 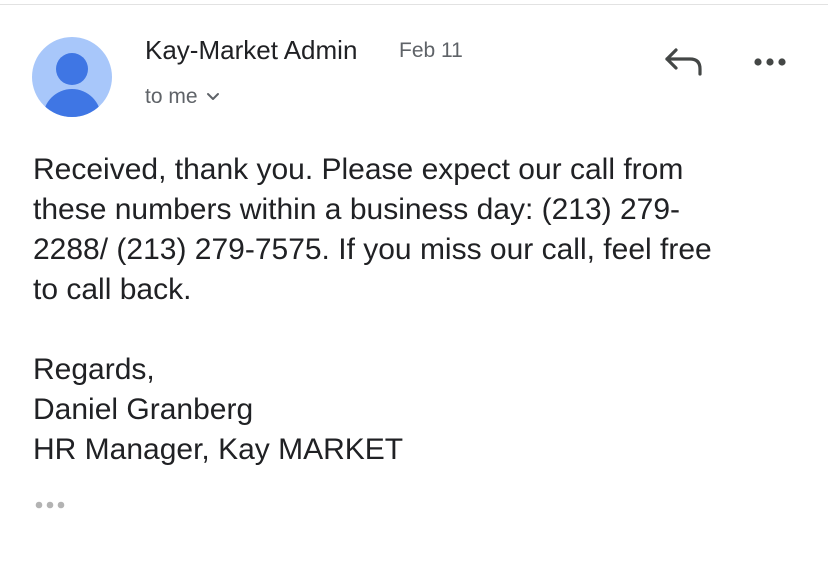 I want to click on person-icon-head, so click(x=72, y=69).